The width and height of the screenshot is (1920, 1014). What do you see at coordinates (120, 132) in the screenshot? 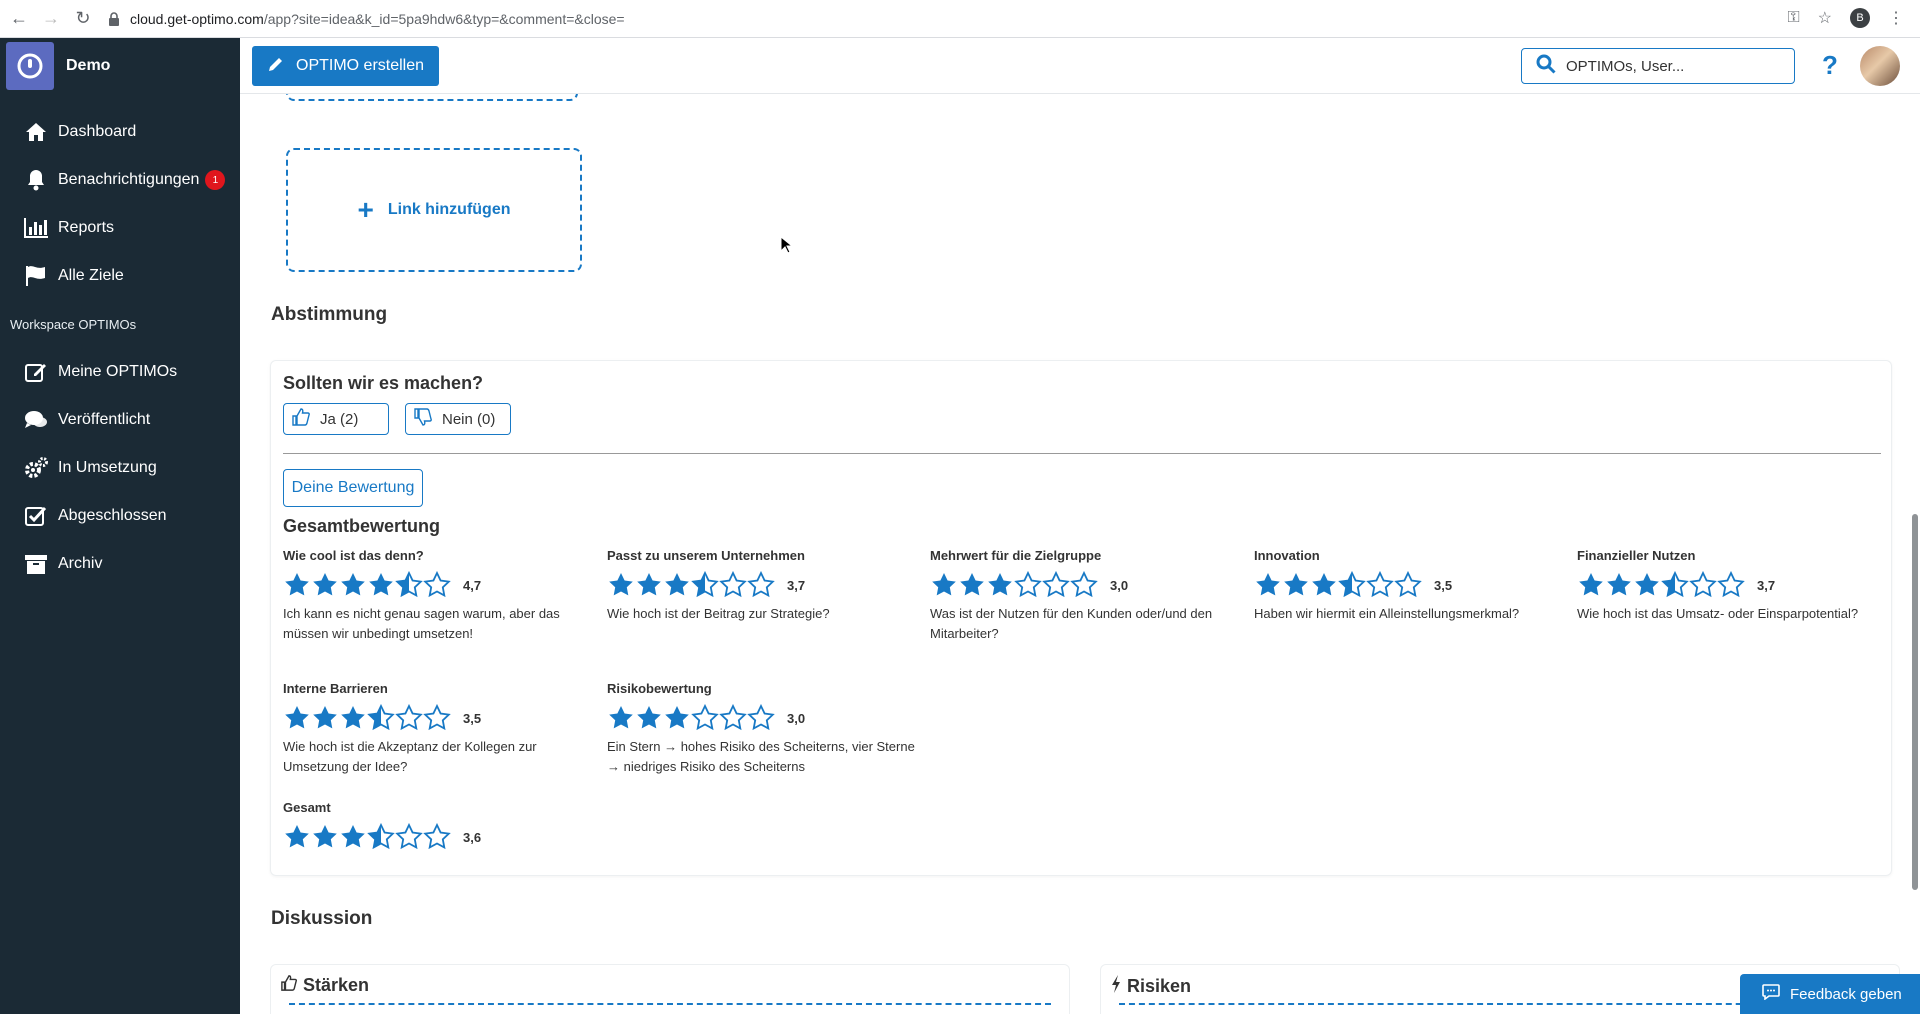
I see `sidebar-item-dashboard: Dashboard` at bounding box center [120, 132].